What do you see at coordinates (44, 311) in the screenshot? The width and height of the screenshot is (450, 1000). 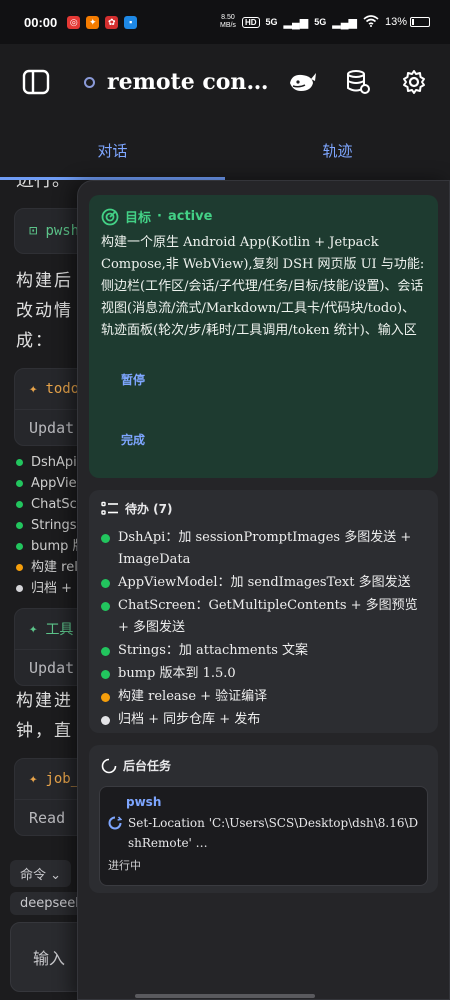 I see `message-text: 构建后 改动情 成：` at bounding box center [44, 311].